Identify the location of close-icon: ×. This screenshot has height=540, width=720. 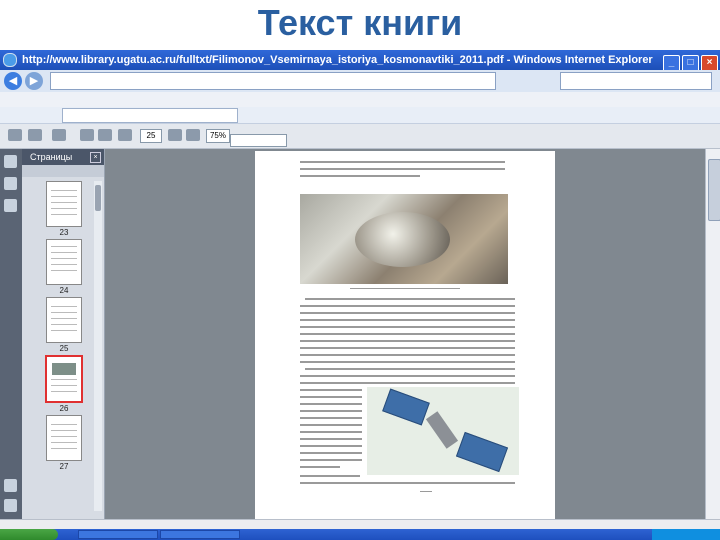
(95, 157).